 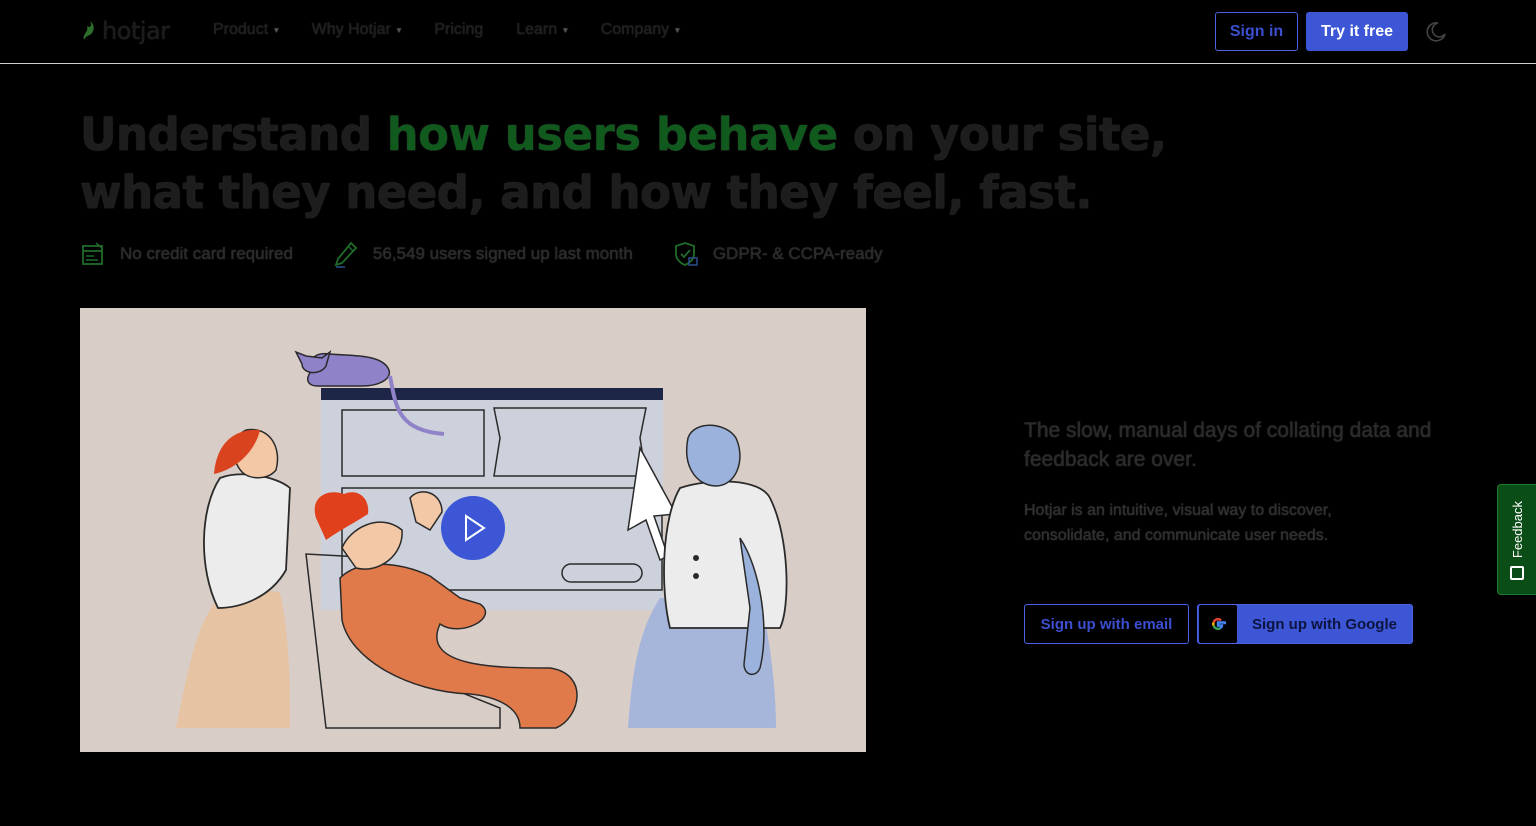 I want to click on badge-label: GDPR- & CCPA-ready, so click(x=797, y=253).